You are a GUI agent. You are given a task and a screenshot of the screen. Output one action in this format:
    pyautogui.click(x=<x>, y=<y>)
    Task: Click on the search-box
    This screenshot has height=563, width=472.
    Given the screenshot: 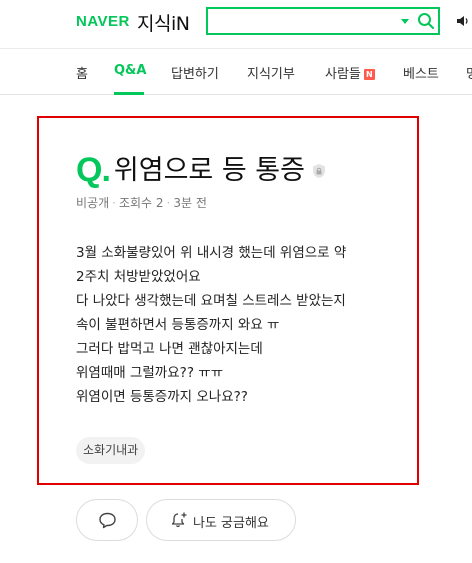 What is the action you would take?
    pyautogui.click(x=323, y=21)
    